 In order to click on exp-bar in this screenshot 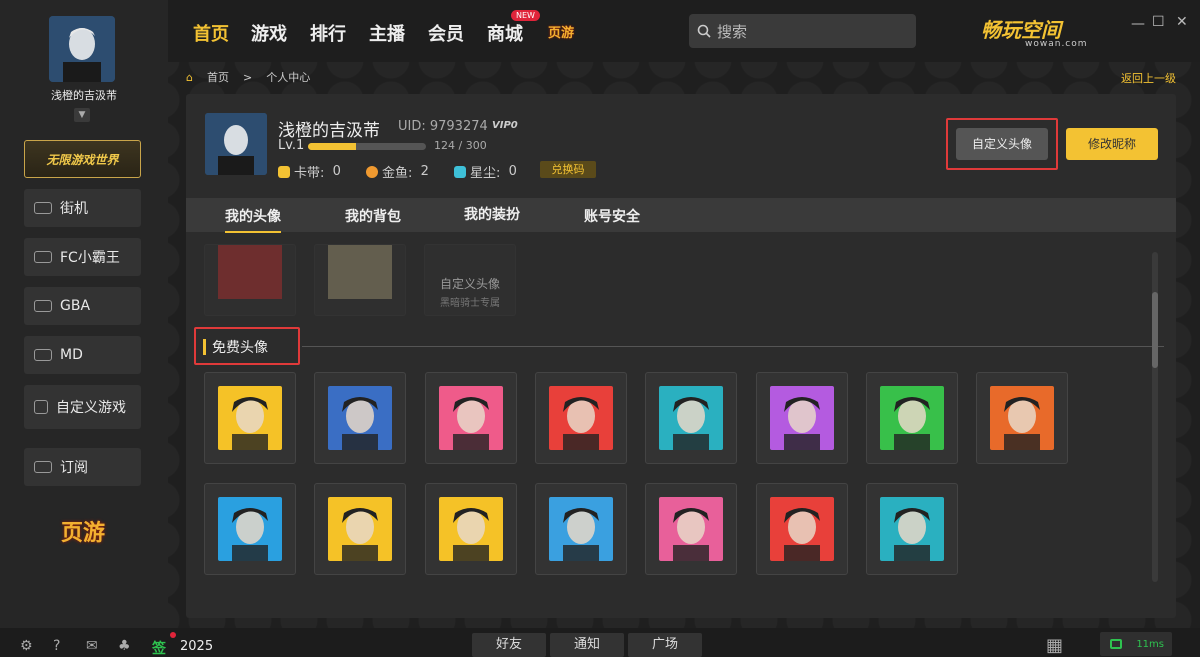, I will do `click(367, 146)`.